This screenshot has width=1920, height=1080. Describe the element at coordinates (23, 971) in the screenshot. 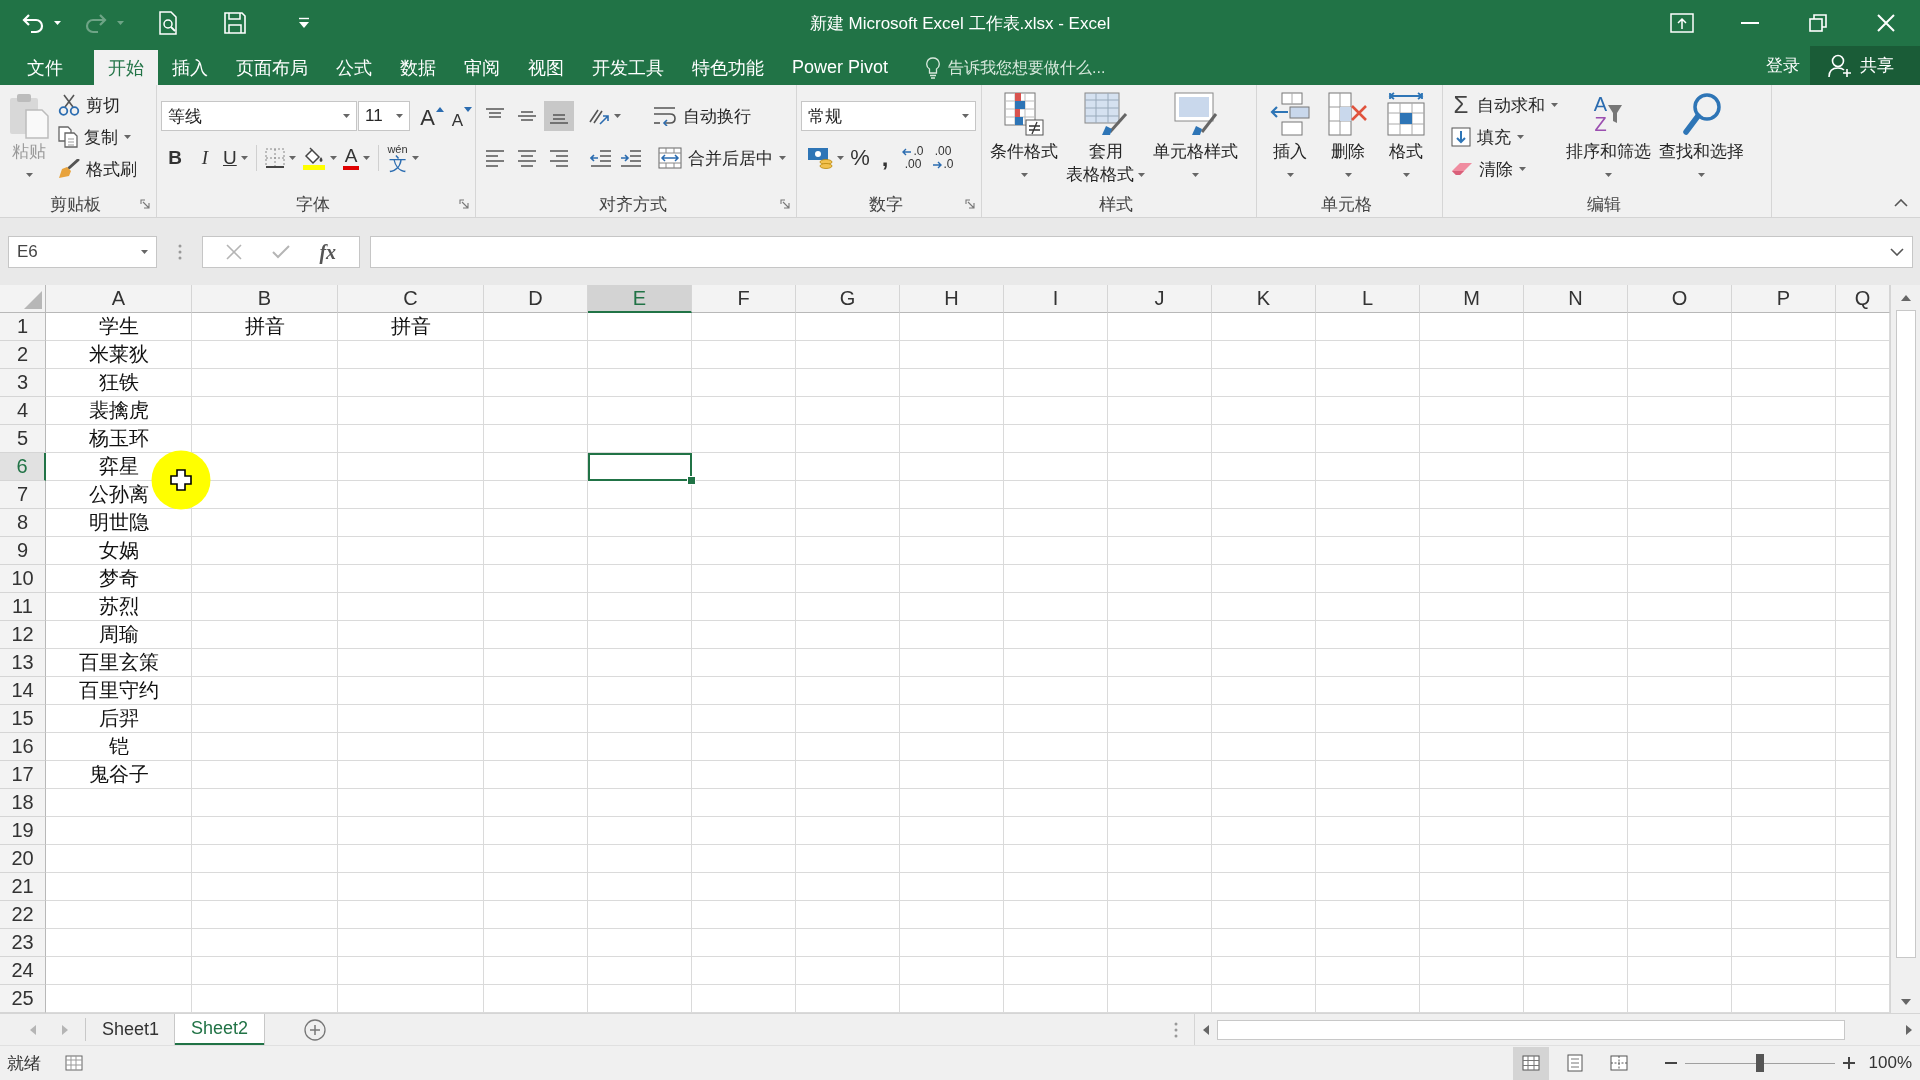

I see `row-header: 24` at that location.